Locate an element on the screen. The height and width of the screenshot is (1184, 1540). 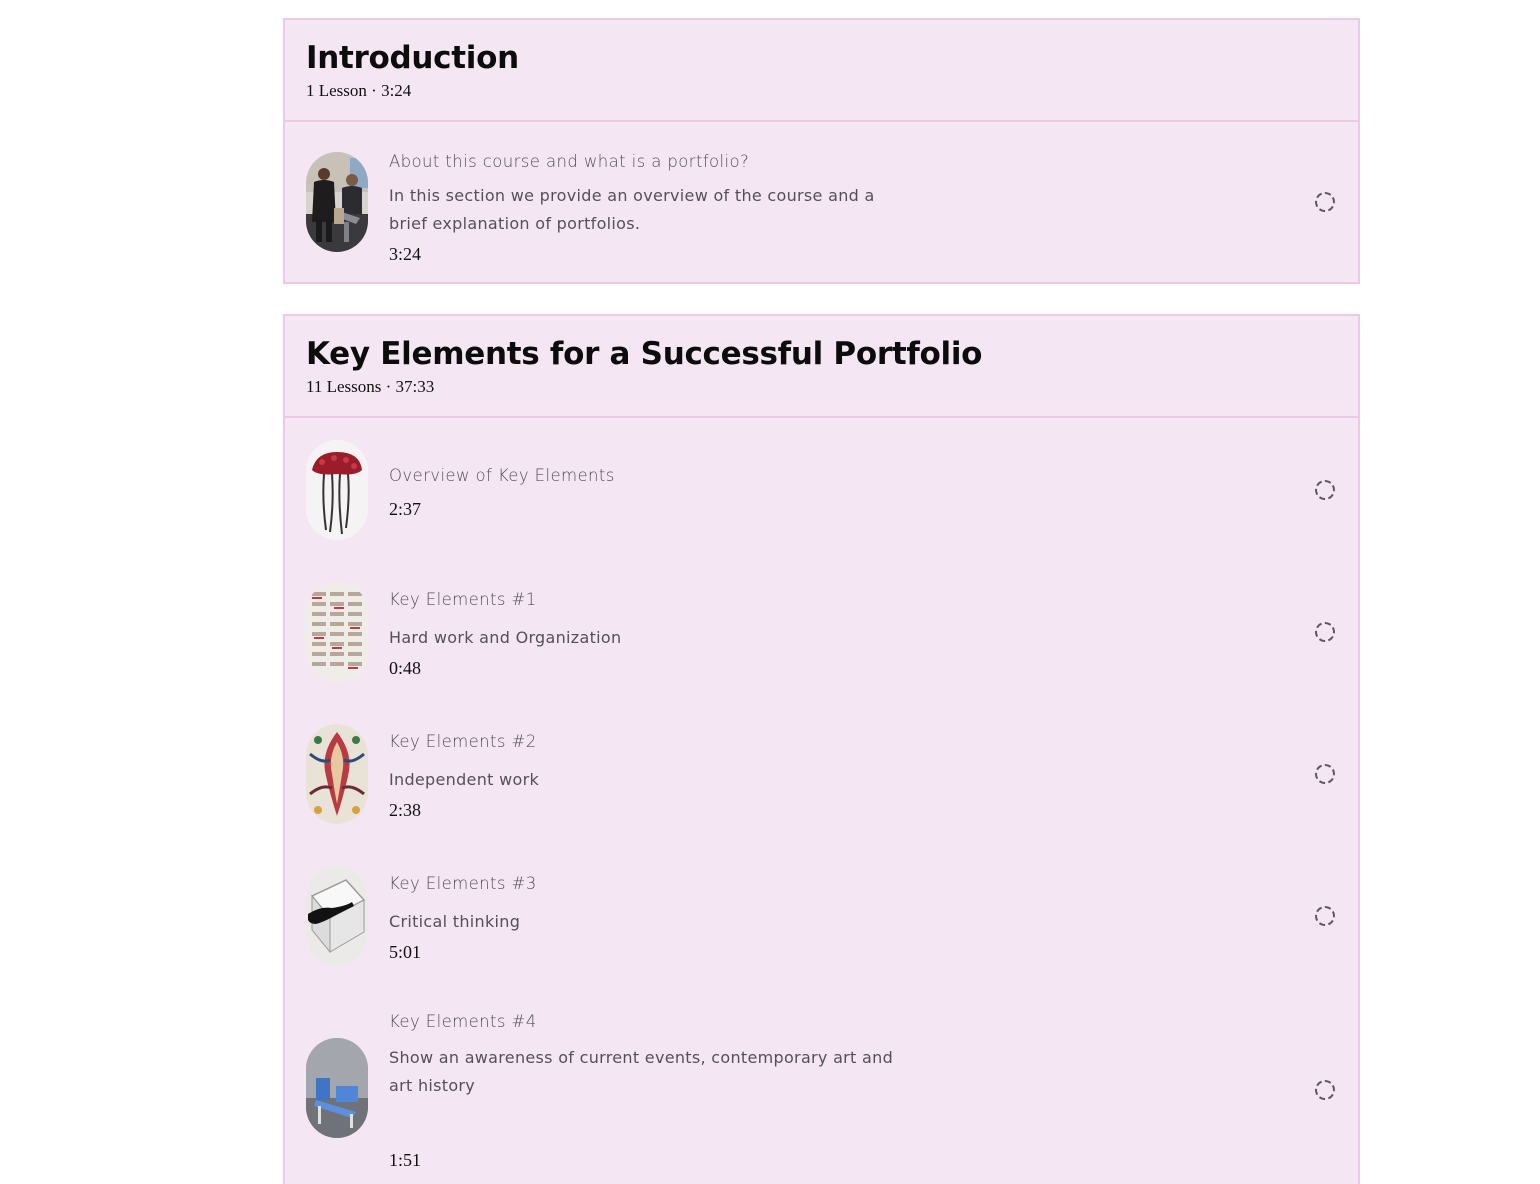
lesson-duration: 2:37 is located at coordinates (405, 509).